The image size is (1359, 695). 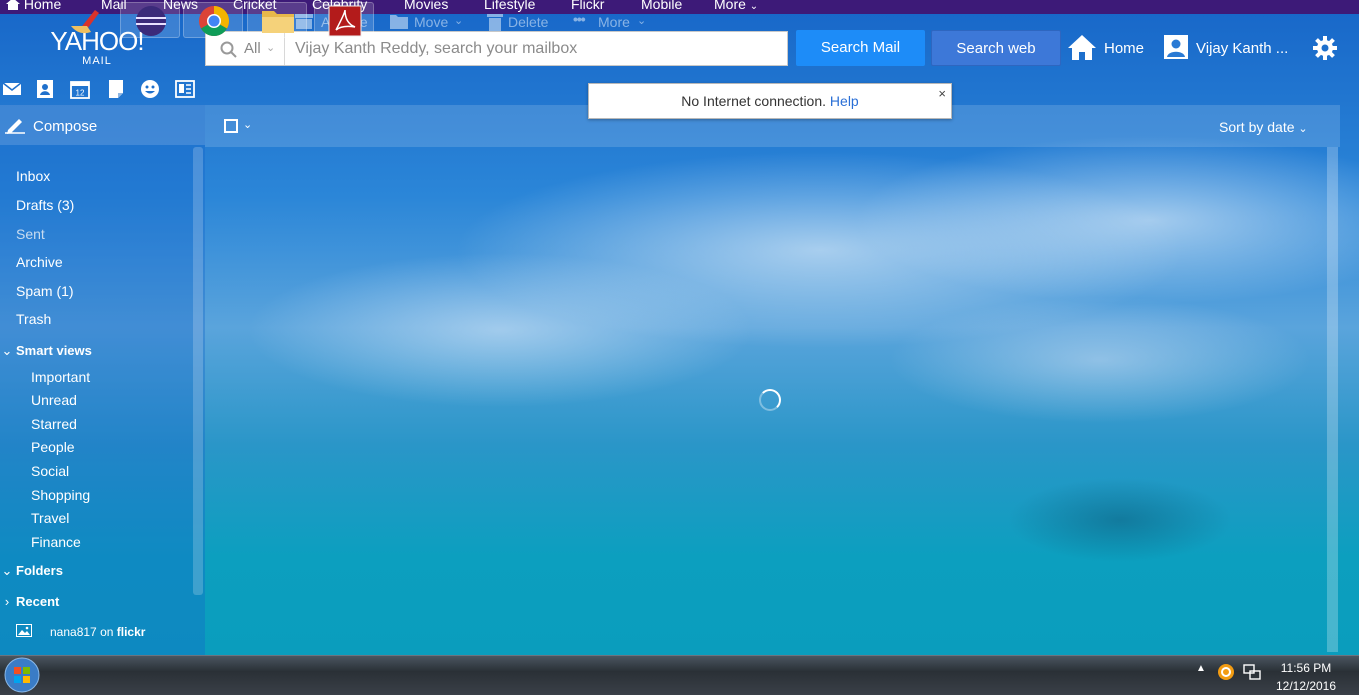 I want to click on user-avatar-icon, so click(x=1176, y=47).